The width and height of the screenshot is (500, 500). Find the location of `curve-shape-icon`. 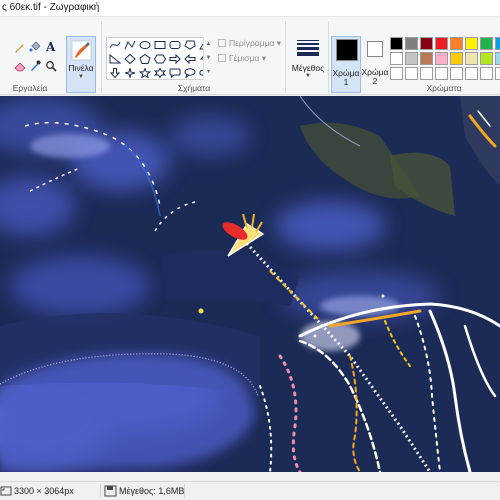

curve-shape-icon is located at coordinates (115, 45).